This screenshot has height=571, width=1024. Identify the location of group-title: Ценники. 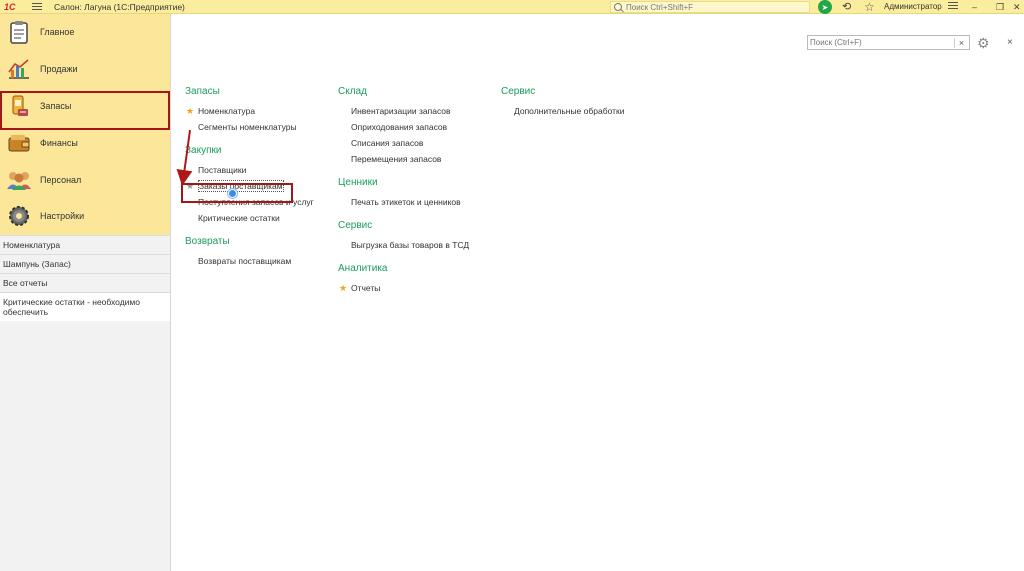
(358, 182).